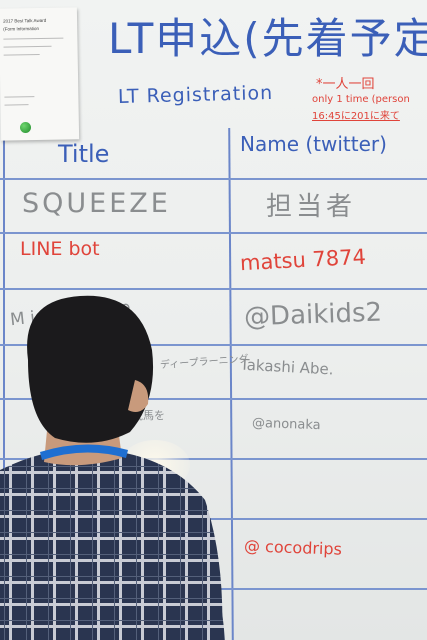 The width and height of the screenshot is (427, 640). Describe the element at coordinates (286, 424) in the screenshot. I see `row-5-name: @anonaka` at that location.